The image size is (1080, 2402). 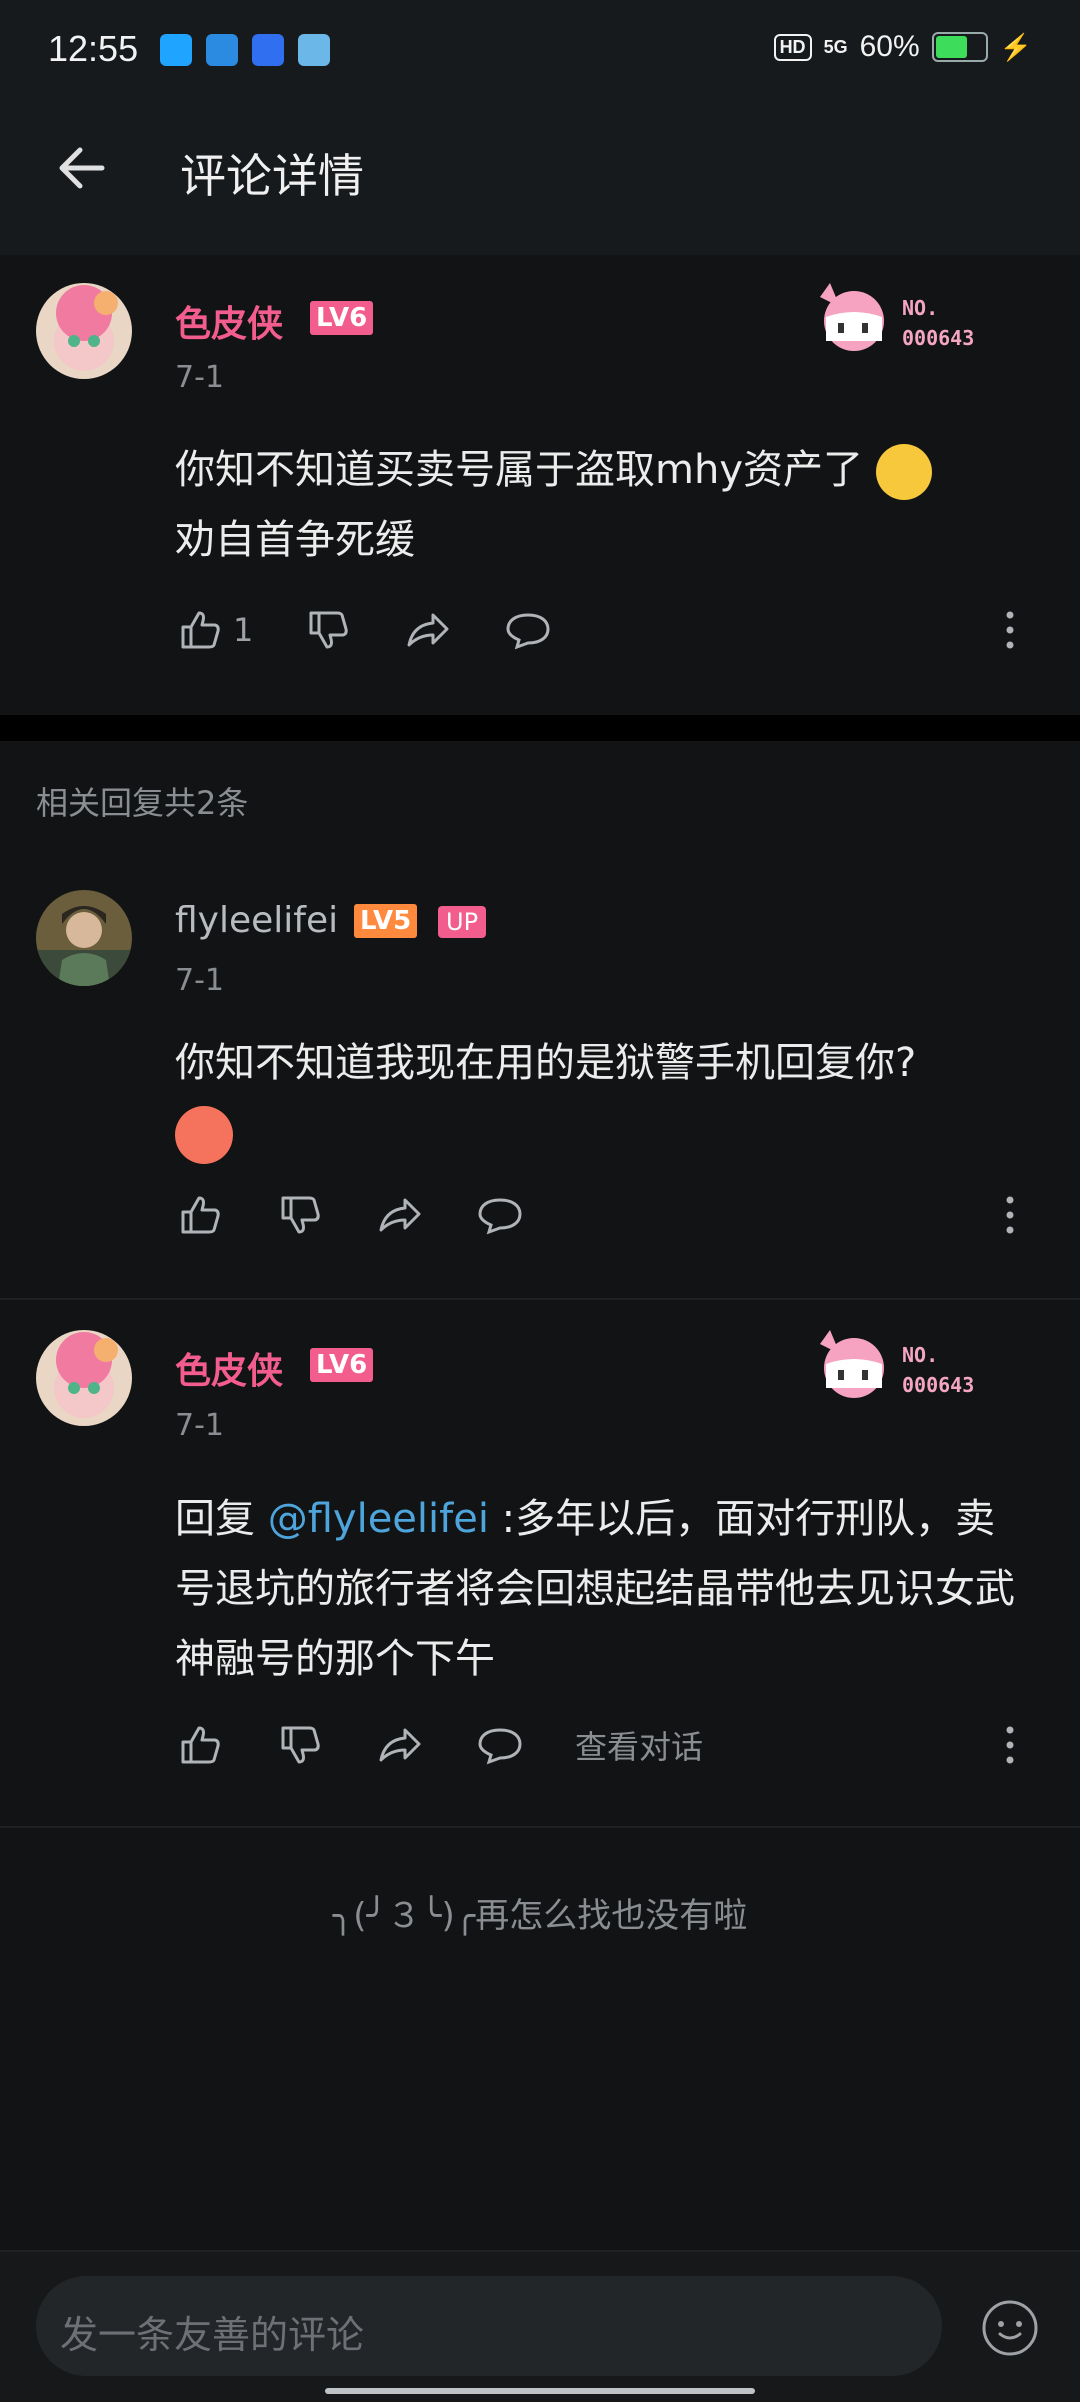 I want to click on comment-actions: 查看对话, so click(x=439, y=1745).